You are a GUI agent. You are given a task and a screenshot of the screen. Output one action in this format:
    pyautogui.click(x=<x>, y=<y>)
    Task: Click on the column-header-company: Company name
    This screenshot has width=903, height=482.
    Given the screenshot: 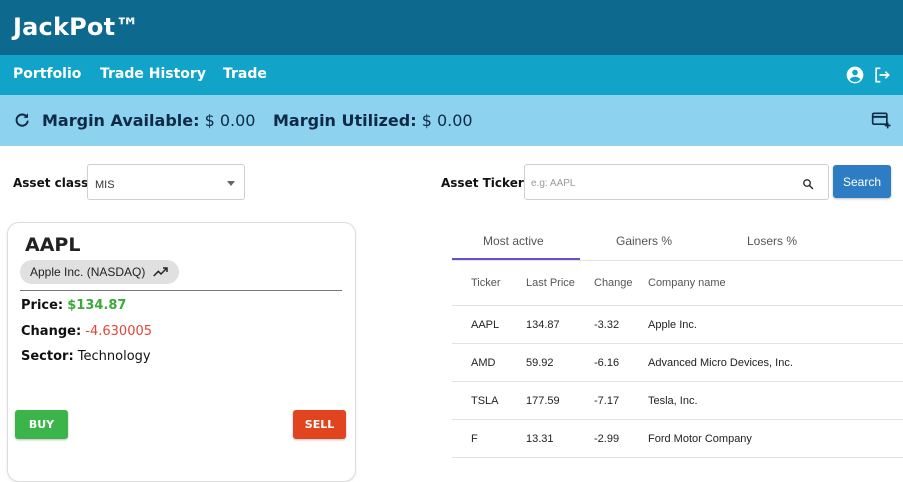 What is the action you would take?
    pyautogui.click(x=687, y=283)
    